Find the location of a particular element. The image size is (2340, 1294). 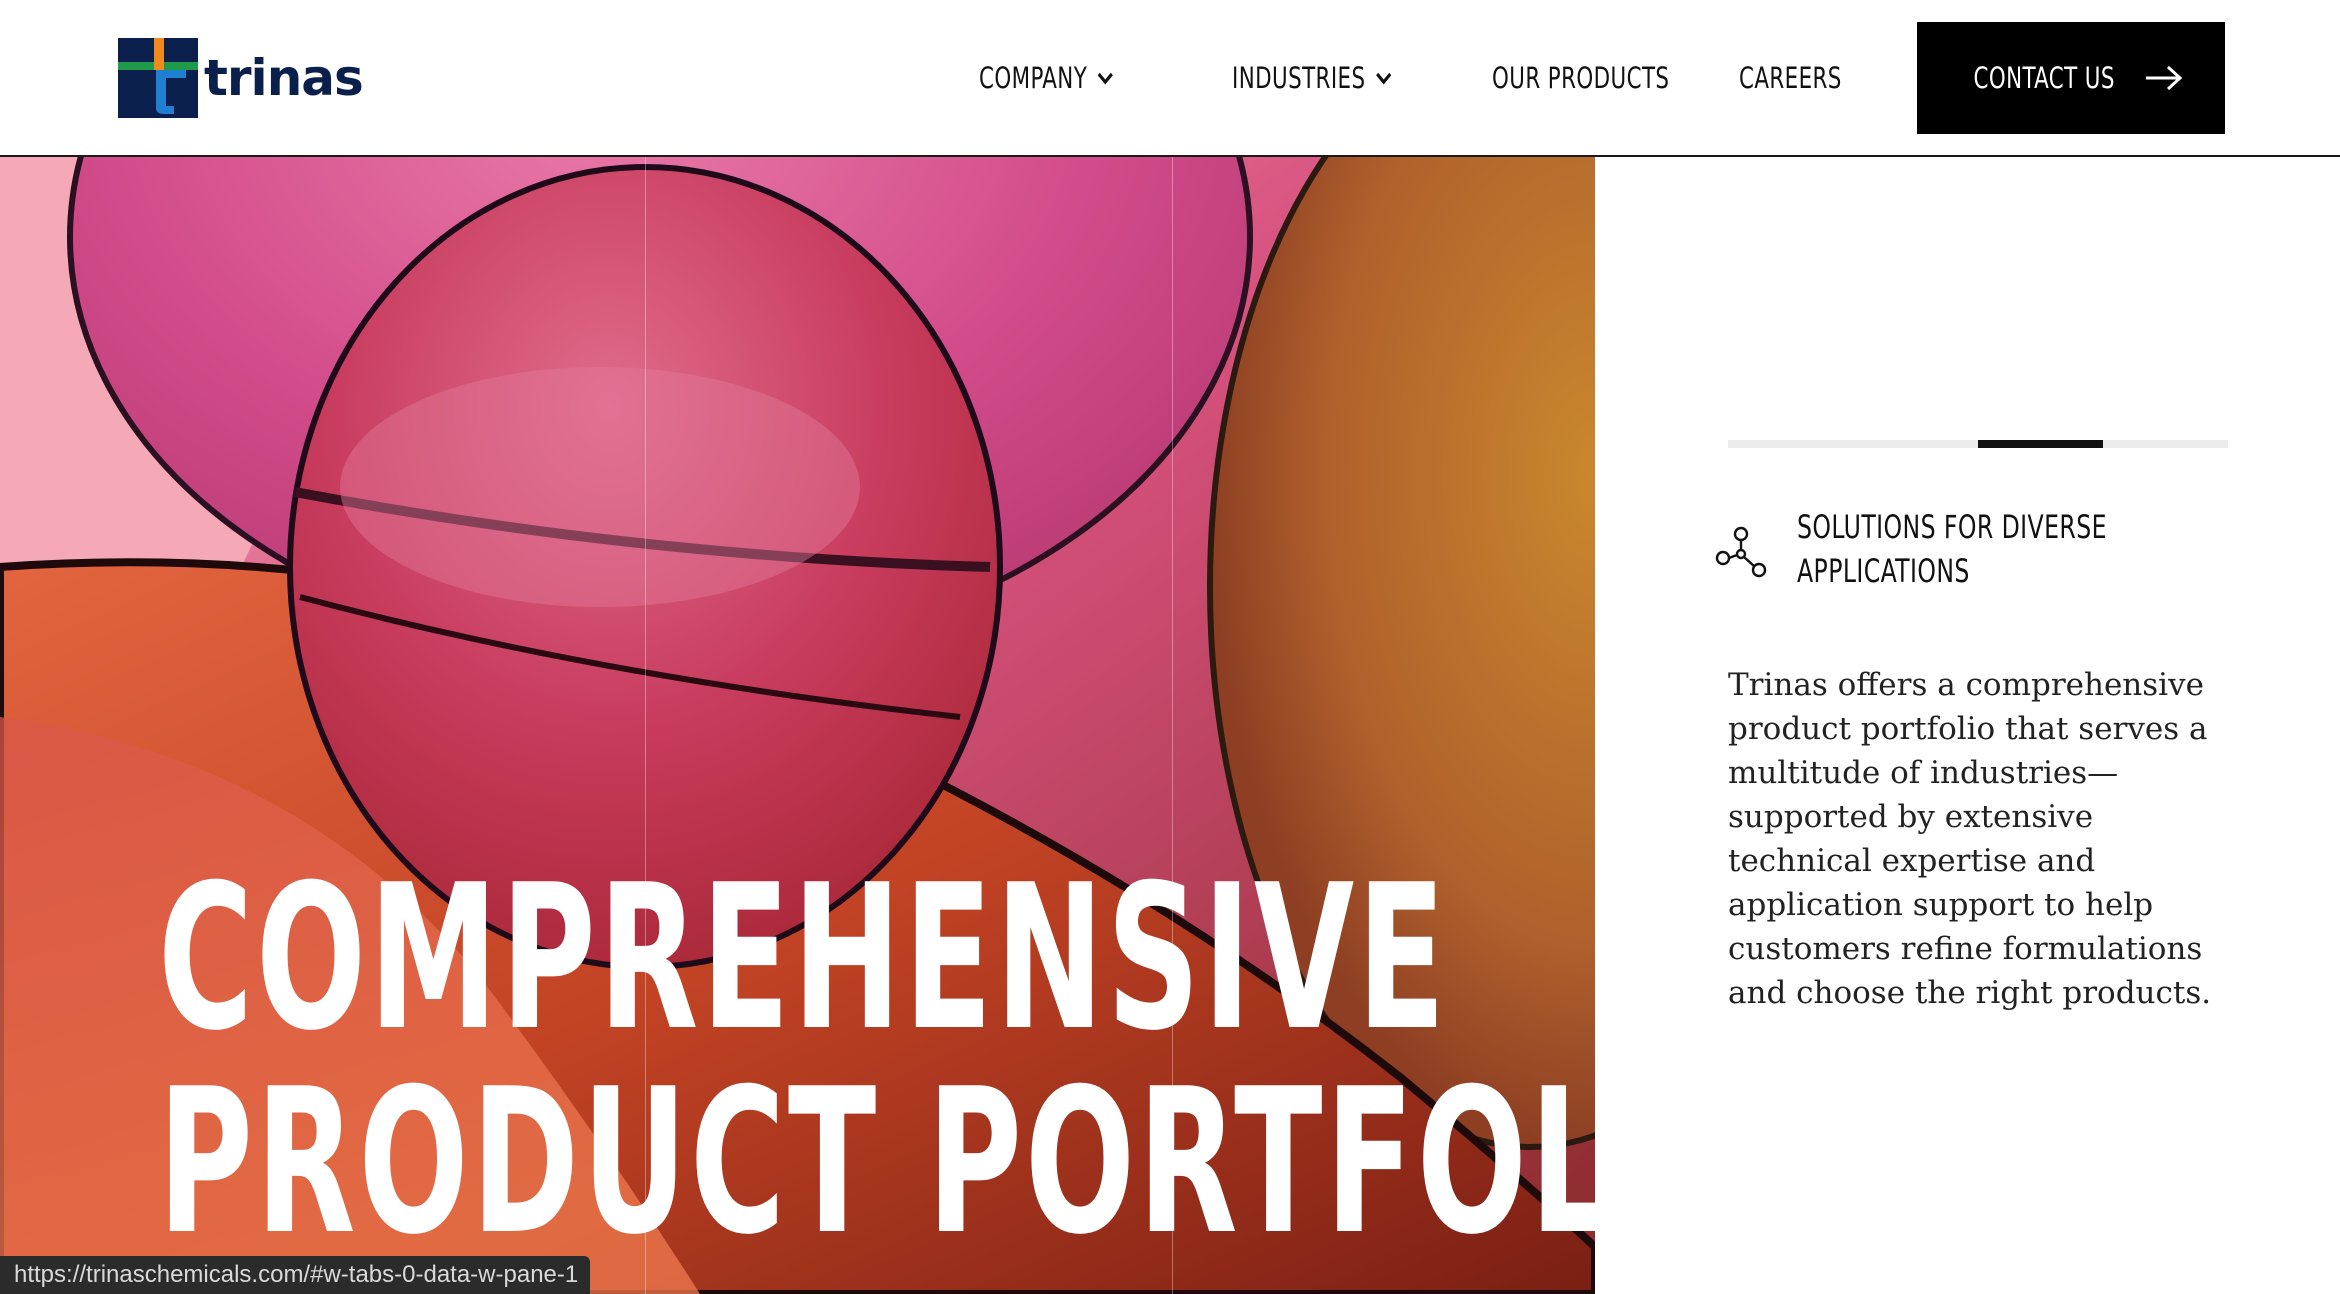

nav-item-industries: INDUSTRIES is located at coordinates (1312, 78).